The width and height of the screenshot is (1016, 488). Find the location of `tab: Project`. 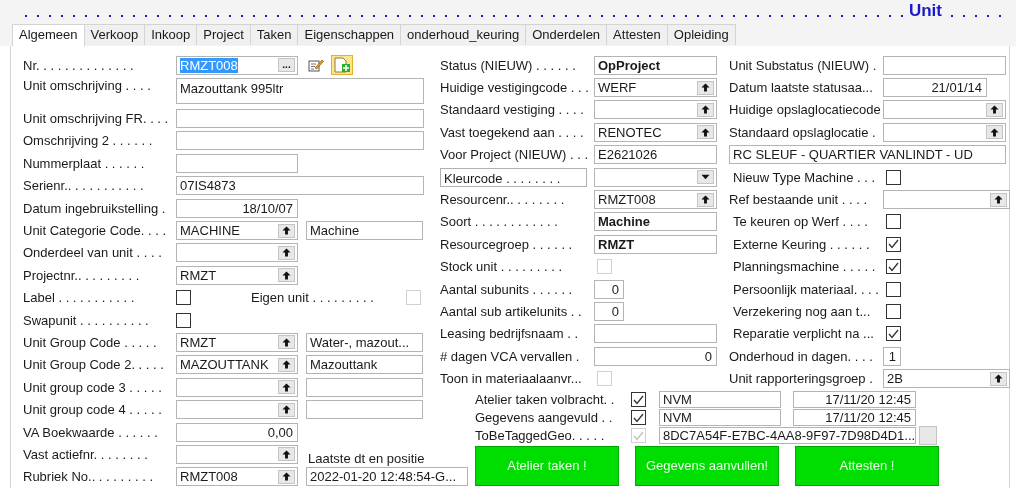

tab: Project is located at coordinates (223, 34).